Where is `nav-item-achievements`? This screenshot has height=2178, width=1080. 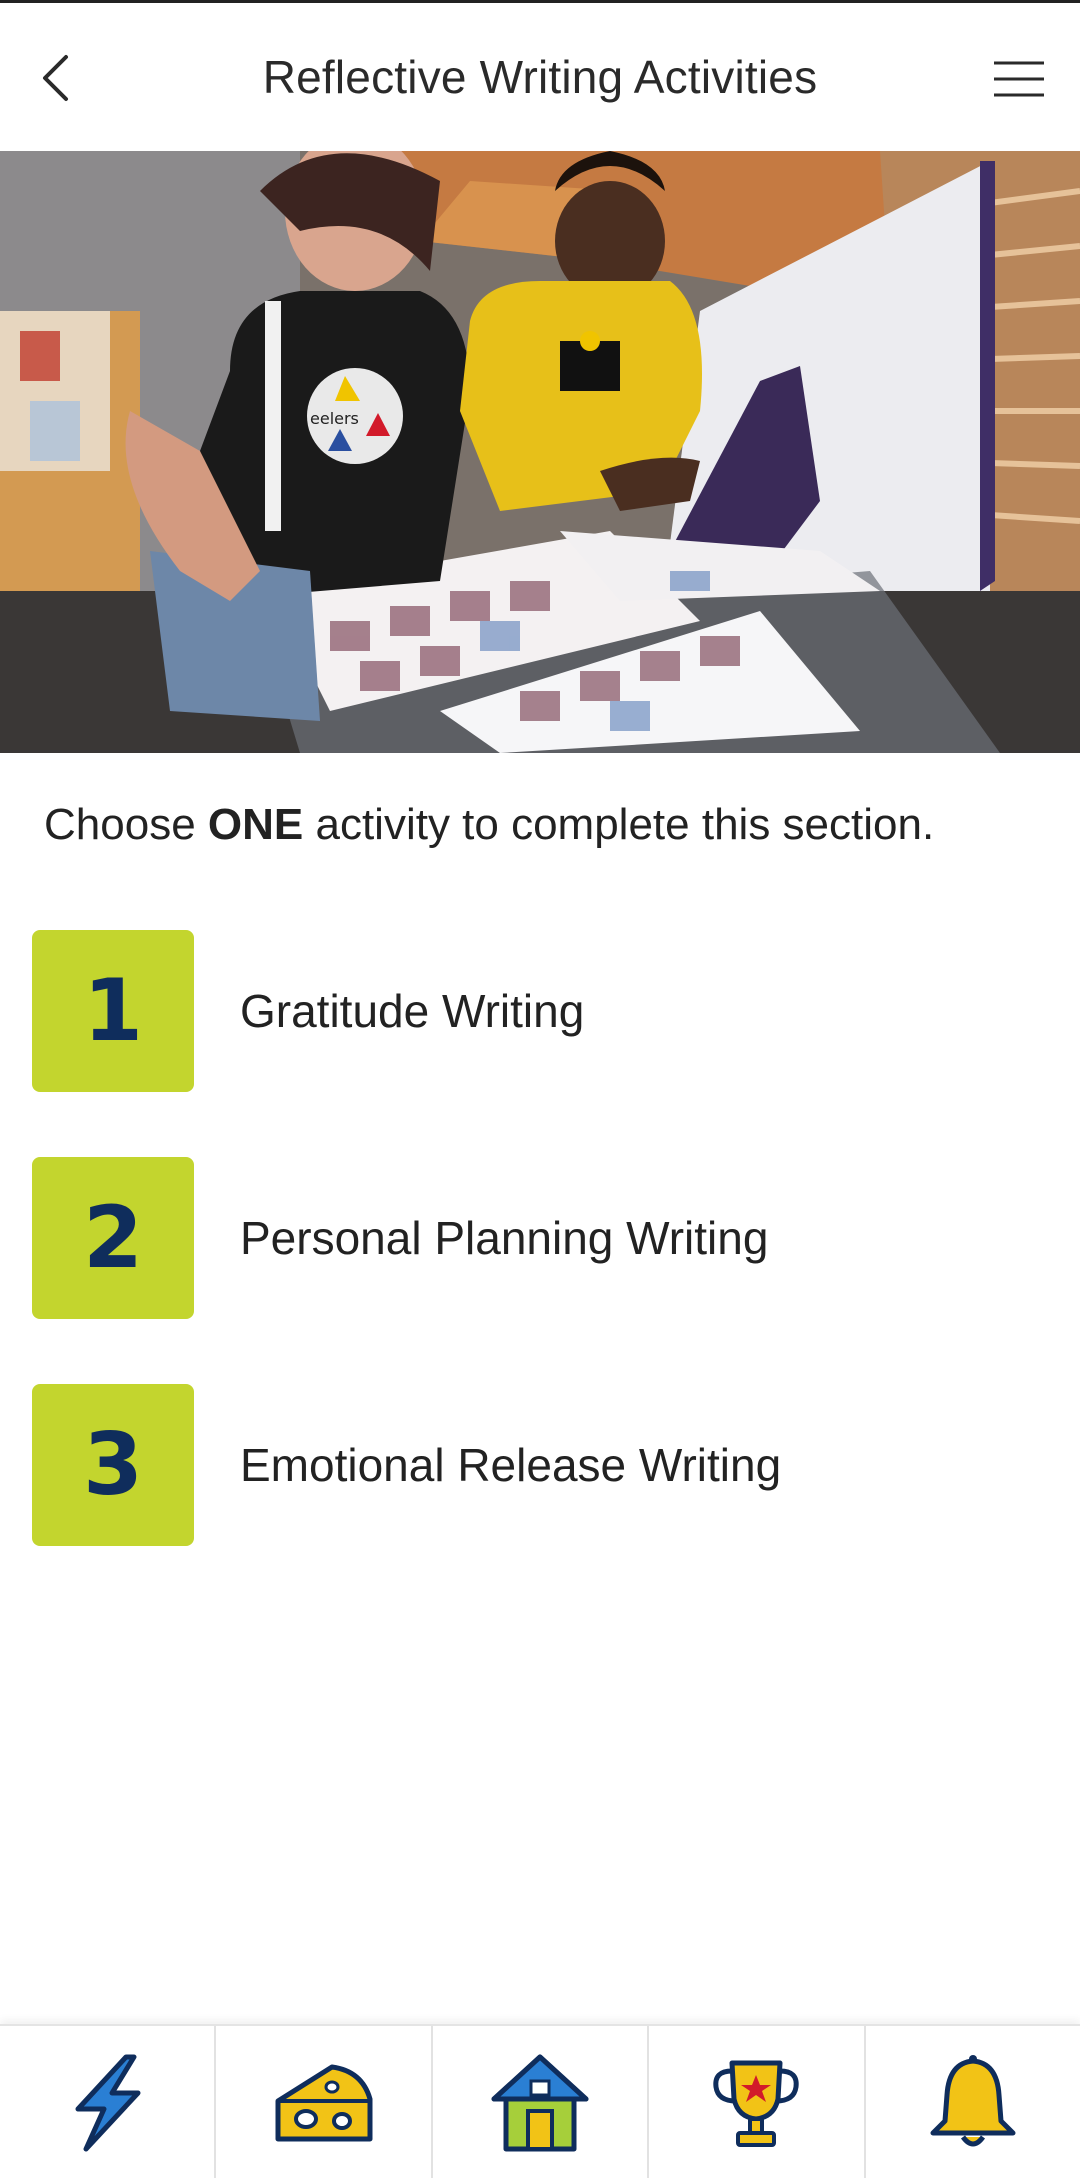 nav-item-achievements is located at coordinates (757, 2102).